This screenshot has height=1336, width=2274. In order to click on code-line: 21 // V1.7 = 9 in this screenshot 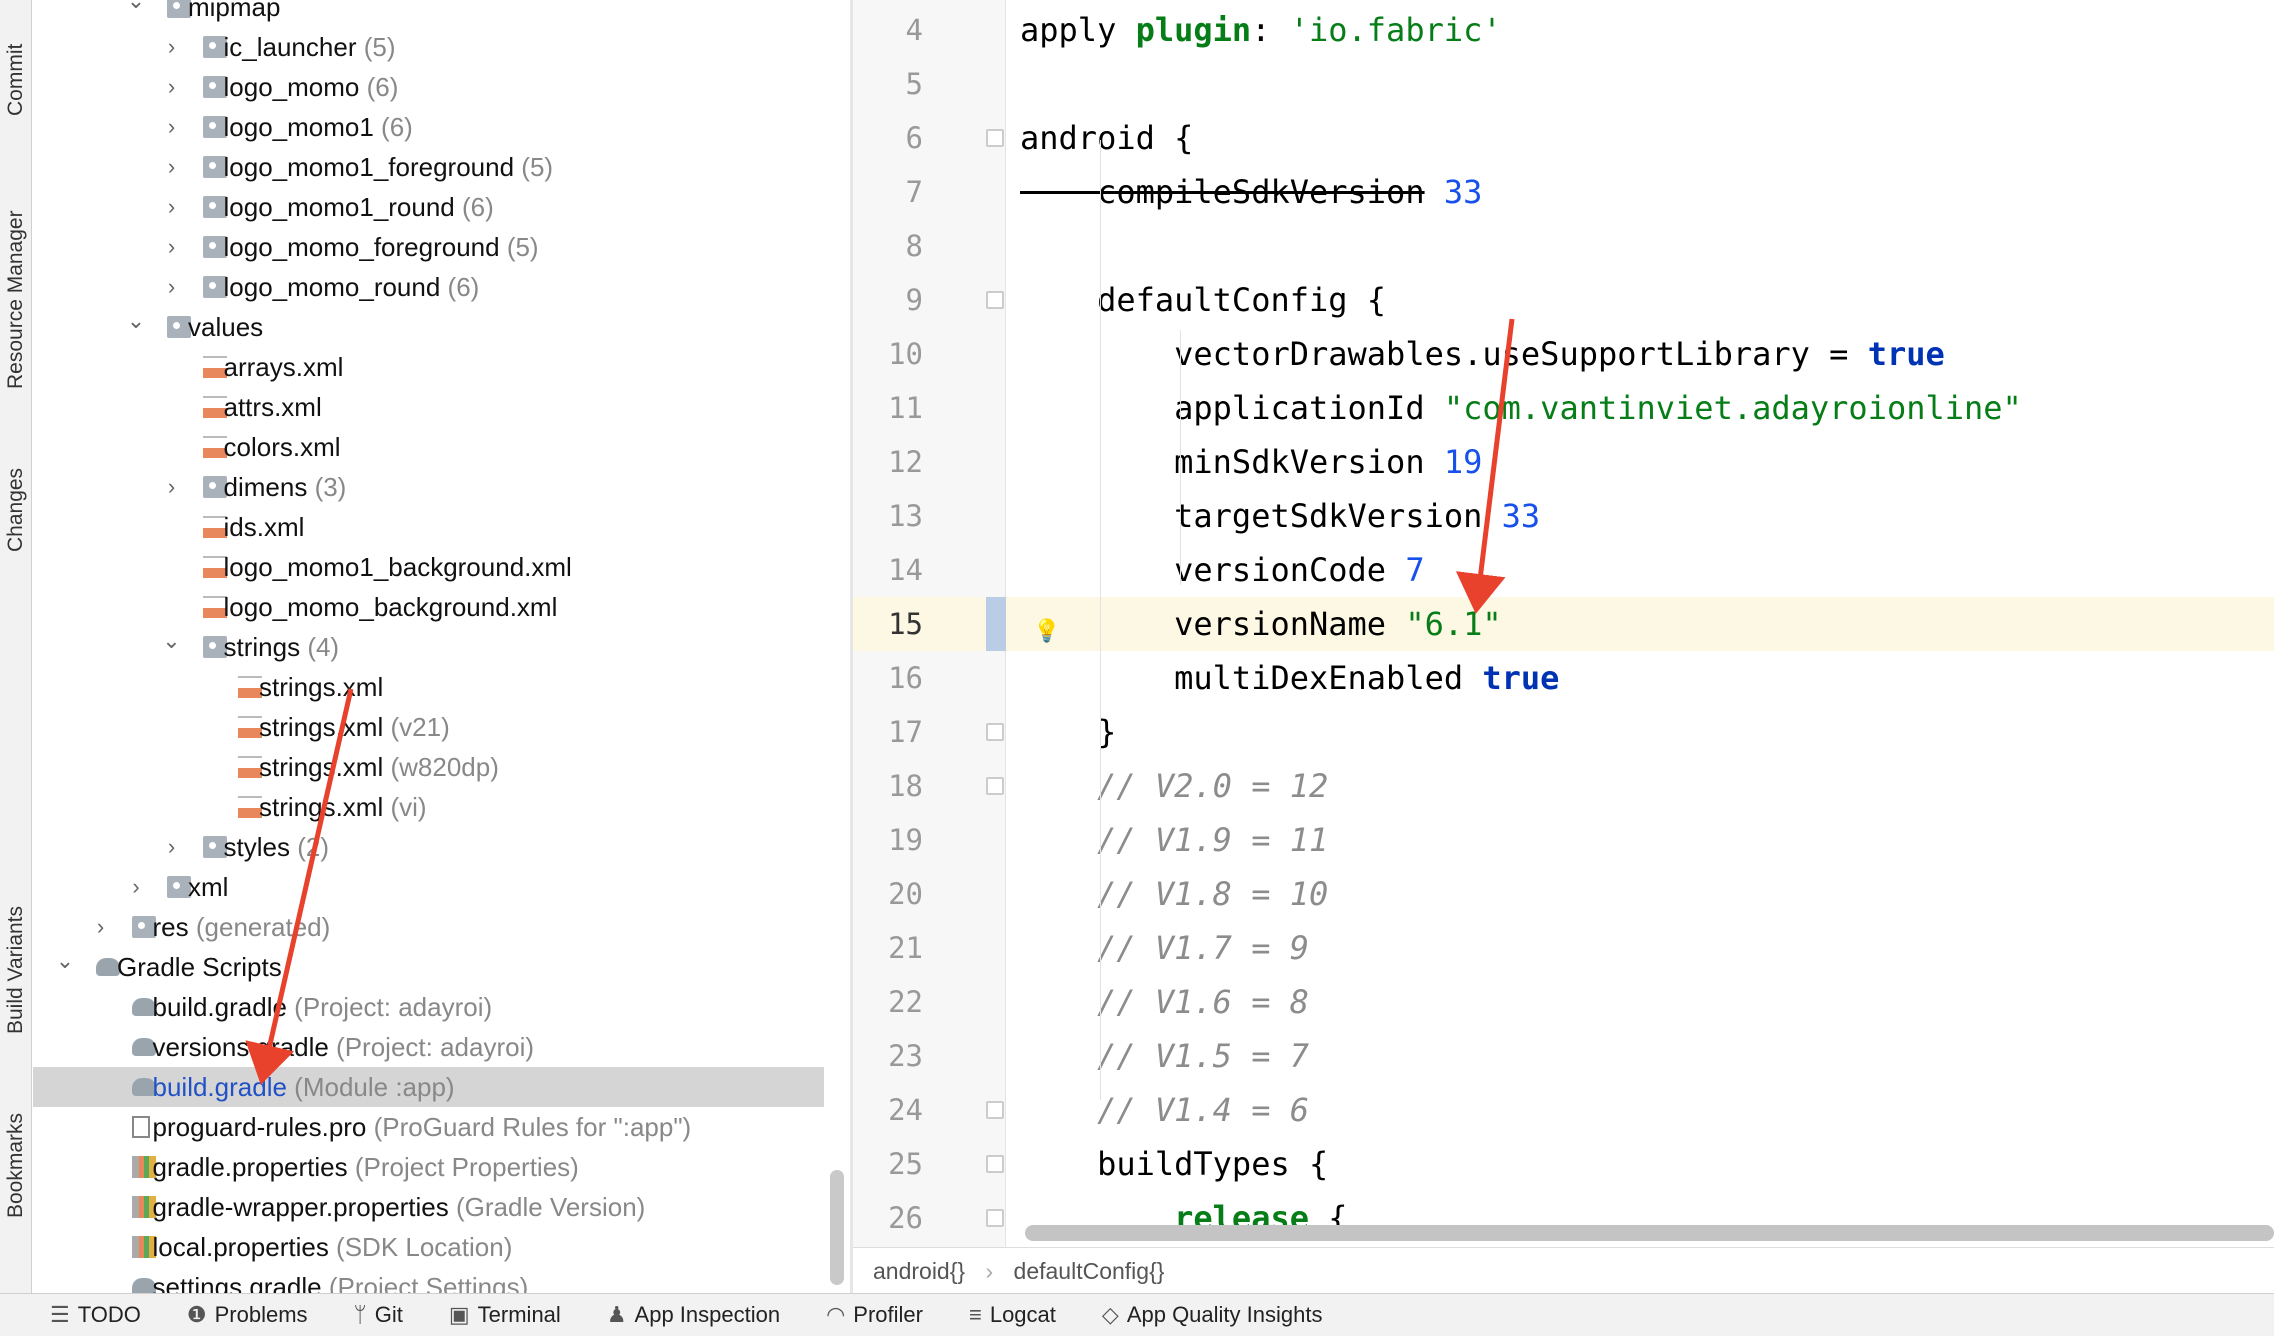, I will do `click(1563, 948)`.